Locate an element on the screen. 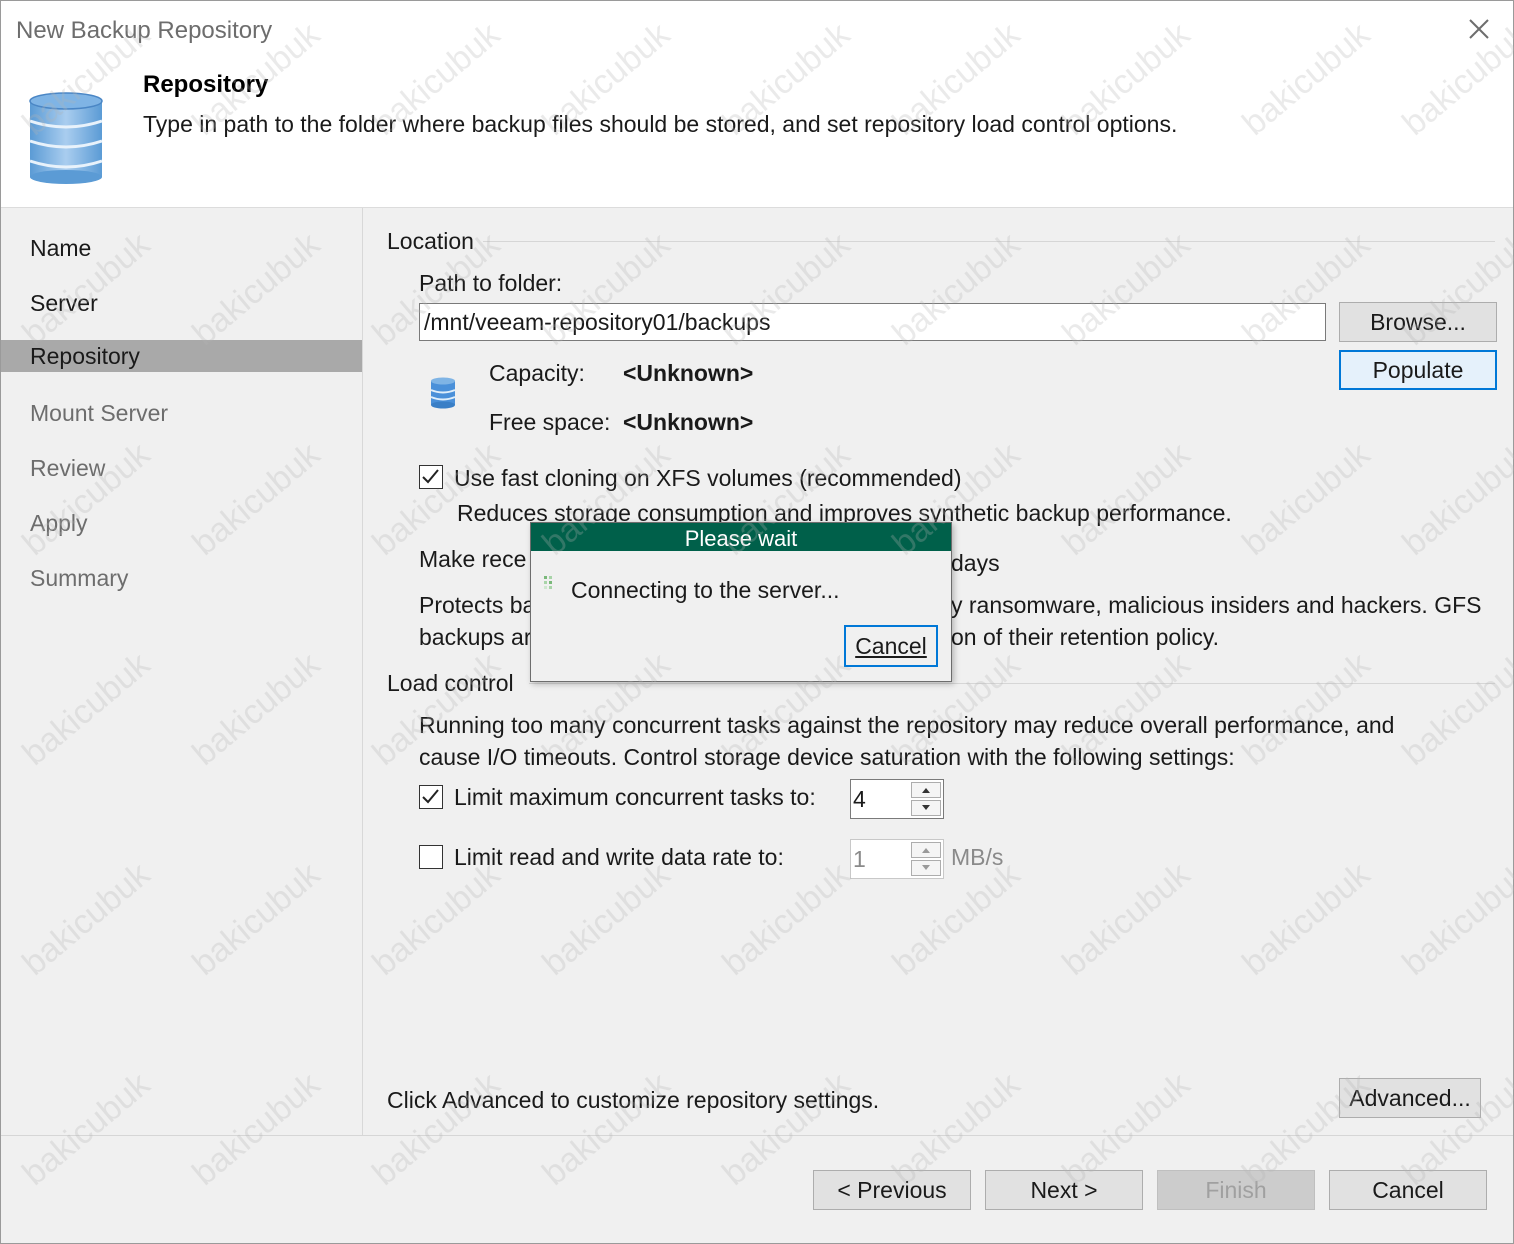  fast-clone-checkbox is located at coordinates (431, 477).